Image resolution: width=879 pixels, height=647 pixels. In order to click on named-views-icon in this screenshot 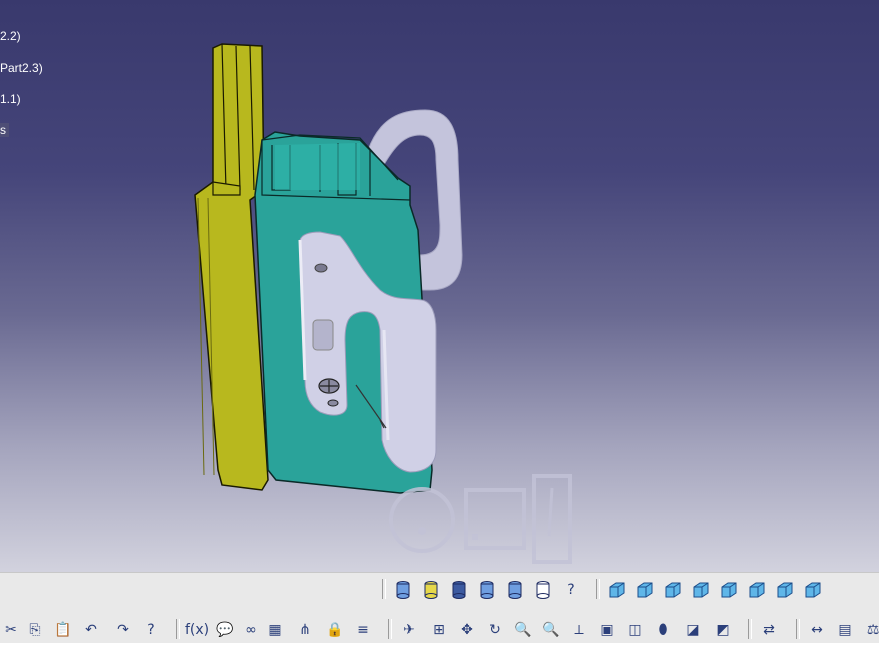, I will do `click(813, 590)`.